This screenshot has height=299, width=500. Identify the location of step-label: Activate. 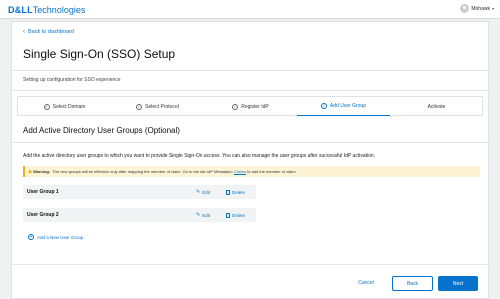
(436, 106).